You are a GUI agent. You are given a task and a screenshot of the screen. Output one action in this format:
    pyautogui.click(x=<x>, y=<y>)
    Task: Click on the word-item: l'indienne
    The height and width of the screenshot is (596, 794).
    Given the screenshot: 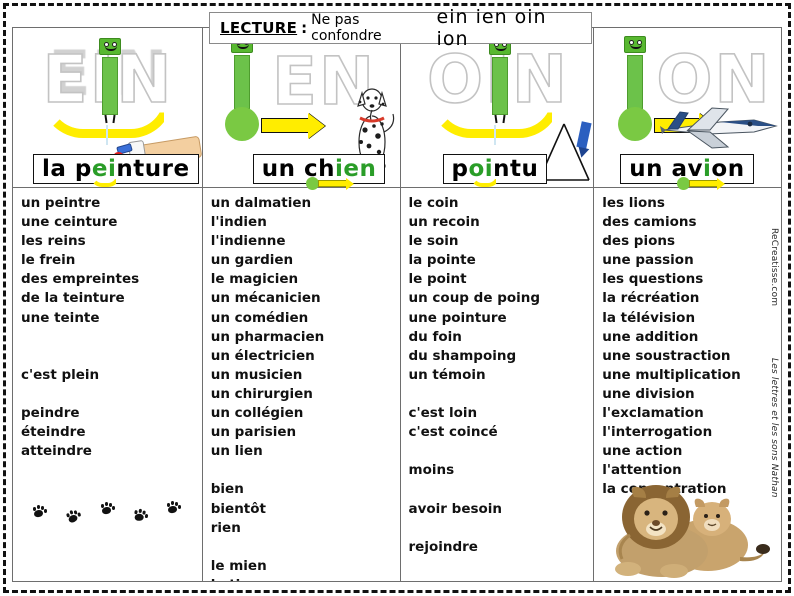 What is the action you would take?
    pyautogui.click(x=248, y=241)
    